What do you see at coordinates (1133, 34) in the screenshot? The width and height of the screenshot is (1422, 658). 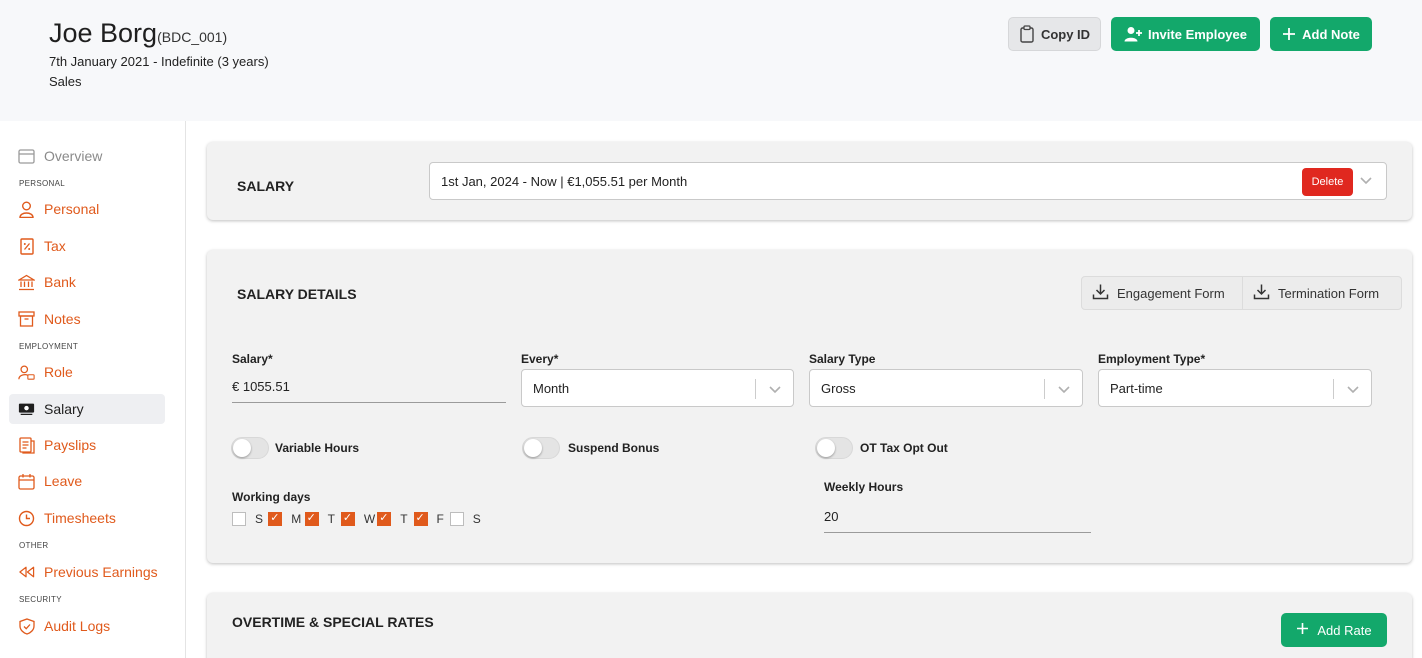 I see `user-plus-icon` at bounding box center [1133, 34].